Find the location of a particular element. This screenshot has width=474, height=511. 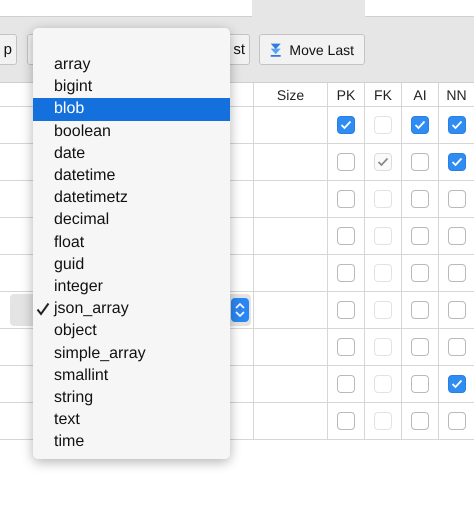

move-last-button: Move Last is located at coordinates (312, 49).